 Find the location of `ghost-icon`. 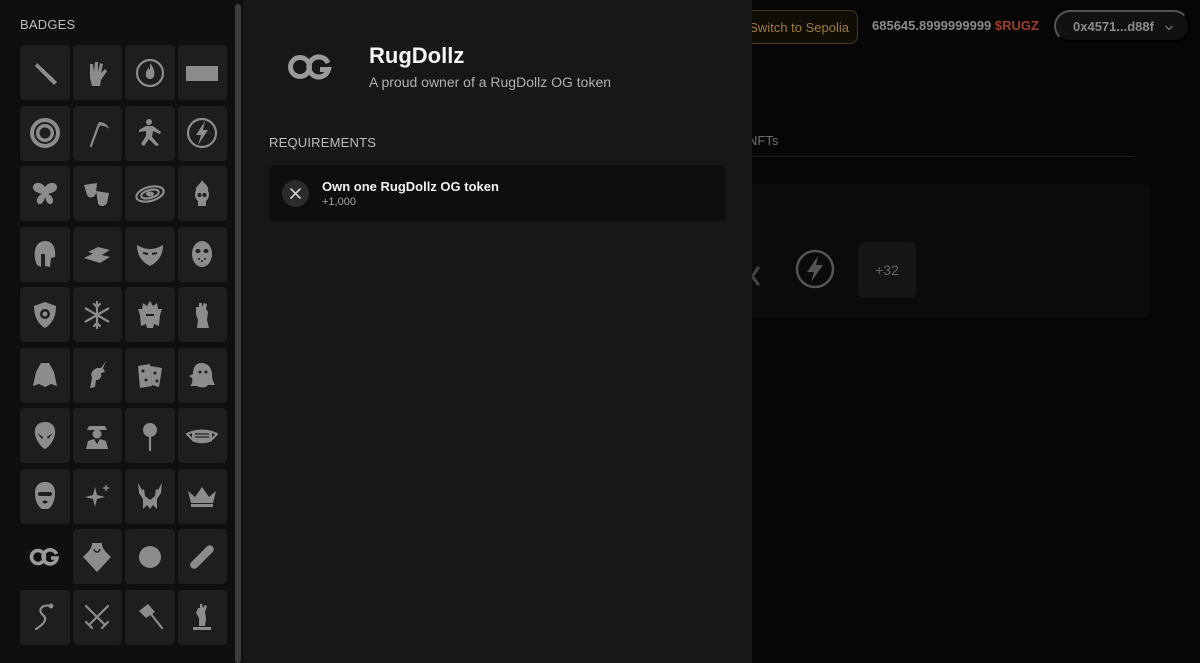

ghost-icon is located at coordinates (202, 375).